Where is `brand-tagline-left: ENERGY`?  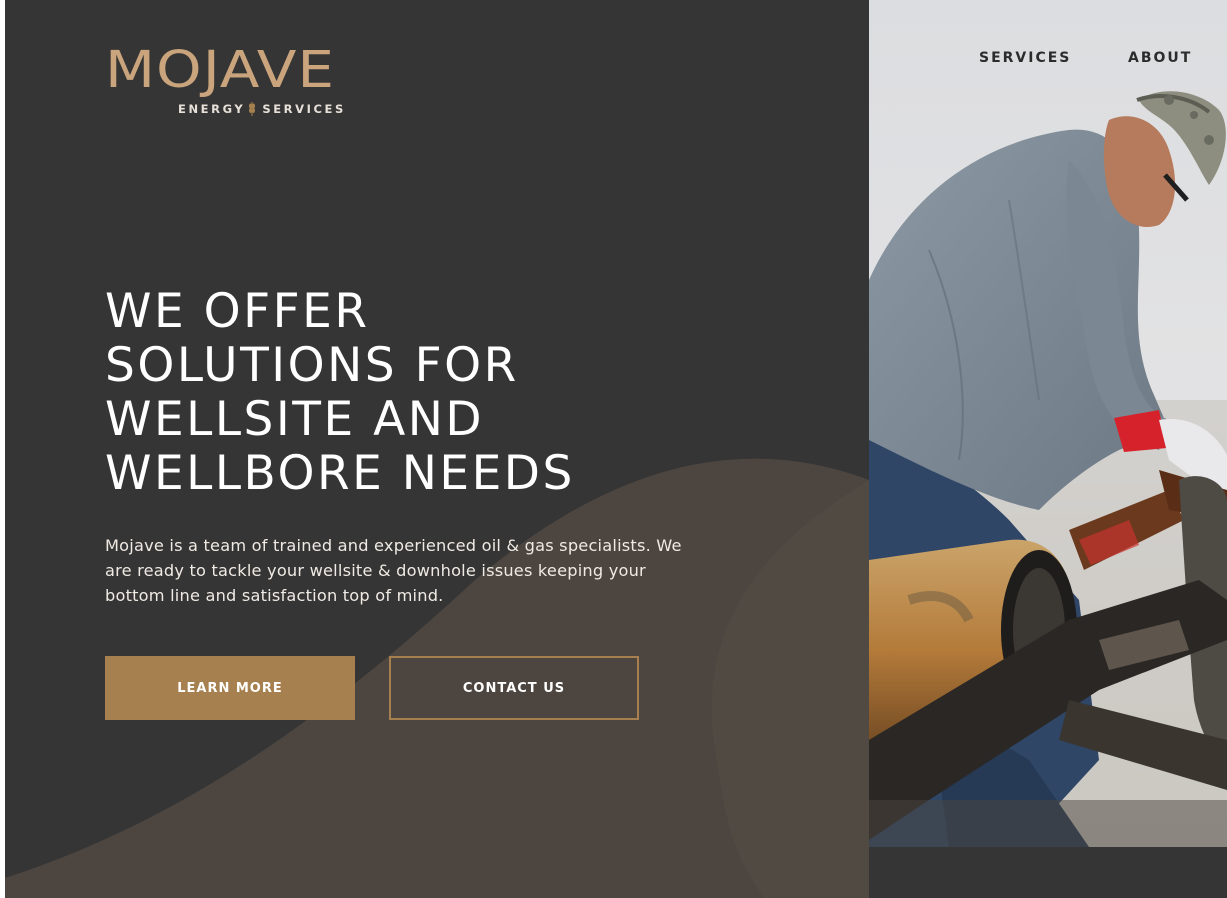
brand-tagline-left: ENERGY is located at coordinates (212, 109).